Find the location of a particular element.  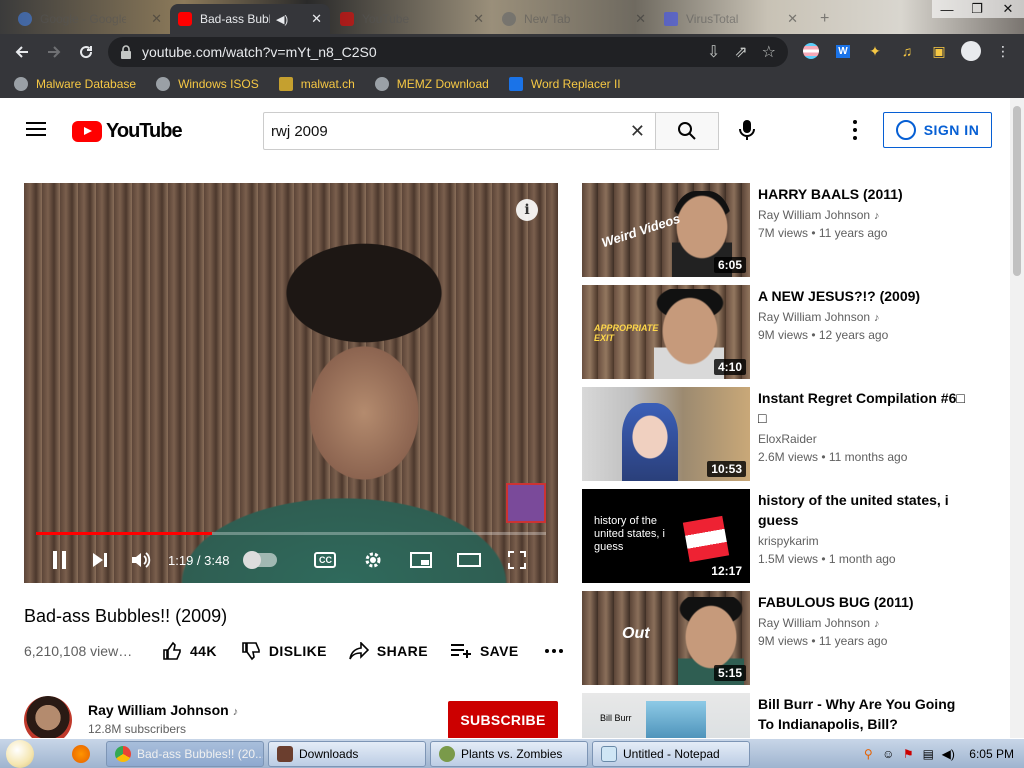

bookmark-malwatch: malwat.ch is located at coordinates (316, 84).